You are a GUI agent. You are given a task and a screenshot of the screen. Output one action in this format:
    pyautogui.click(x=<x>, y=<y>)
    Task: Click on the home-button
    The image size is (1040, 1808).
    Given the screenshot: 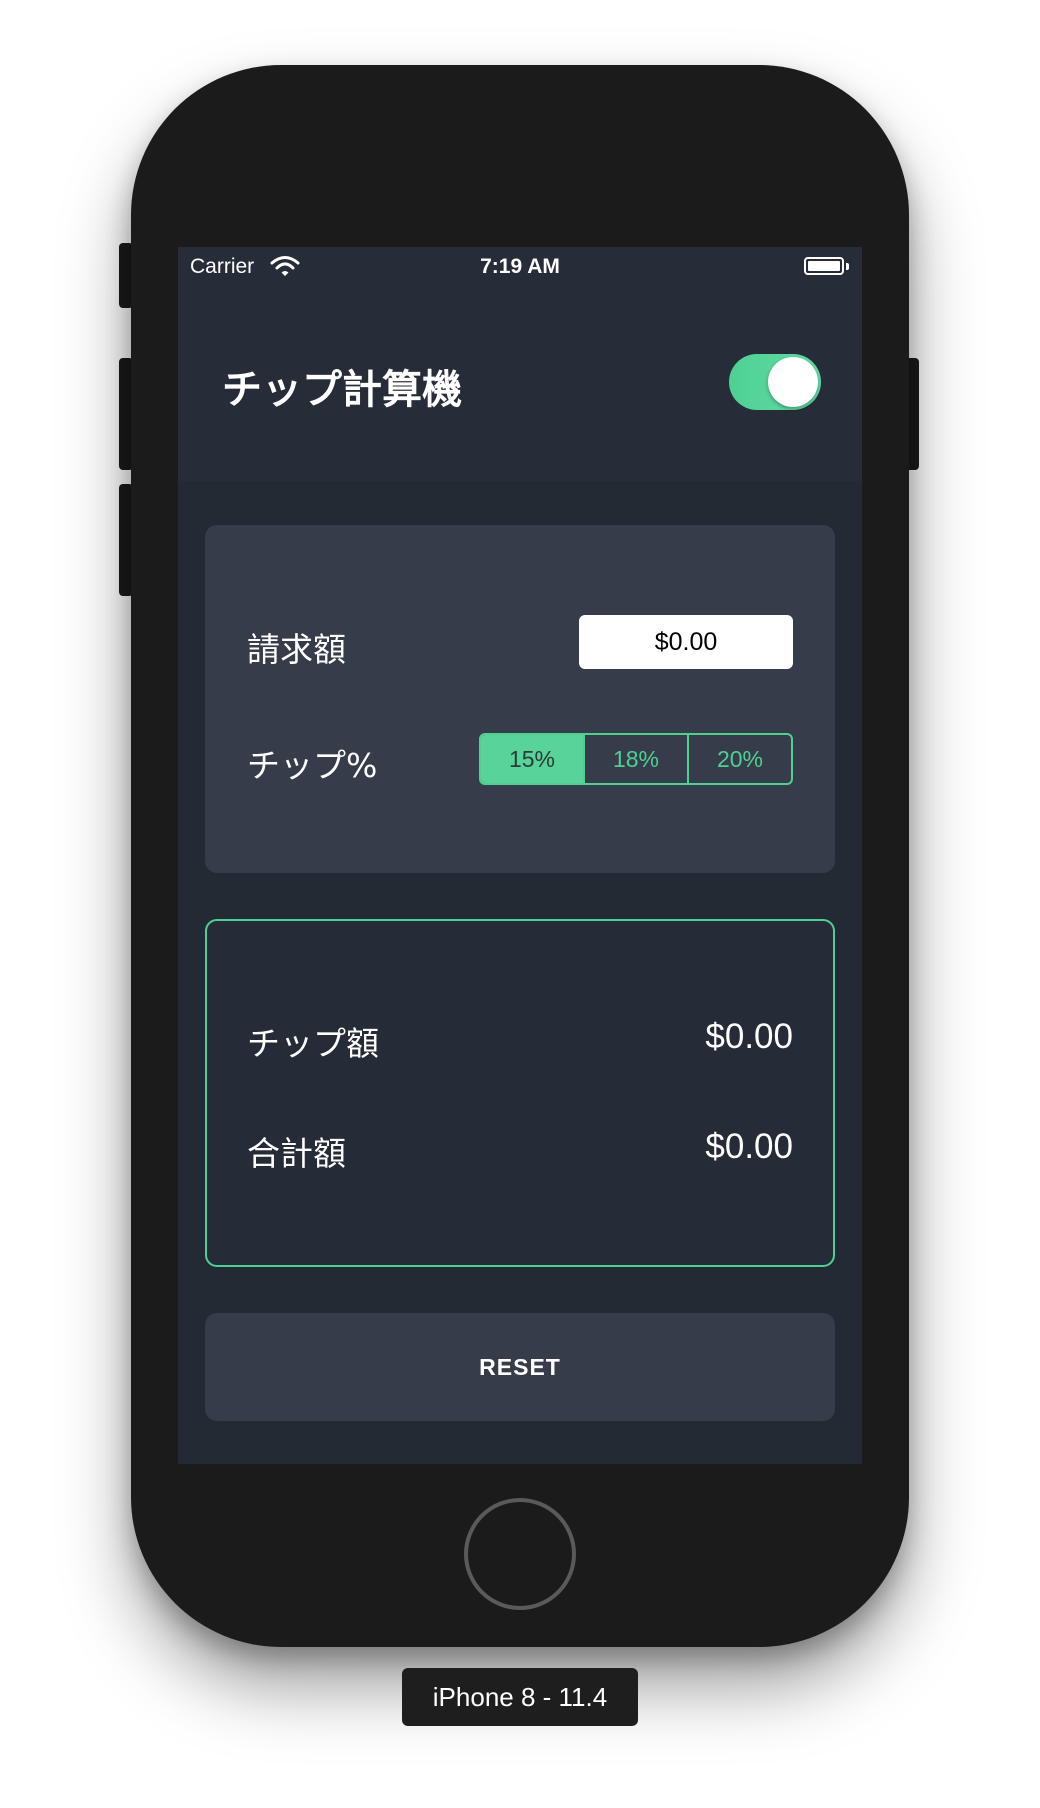 What is the action you would take?
    pyautogui.click(x=520, y=1554)
    